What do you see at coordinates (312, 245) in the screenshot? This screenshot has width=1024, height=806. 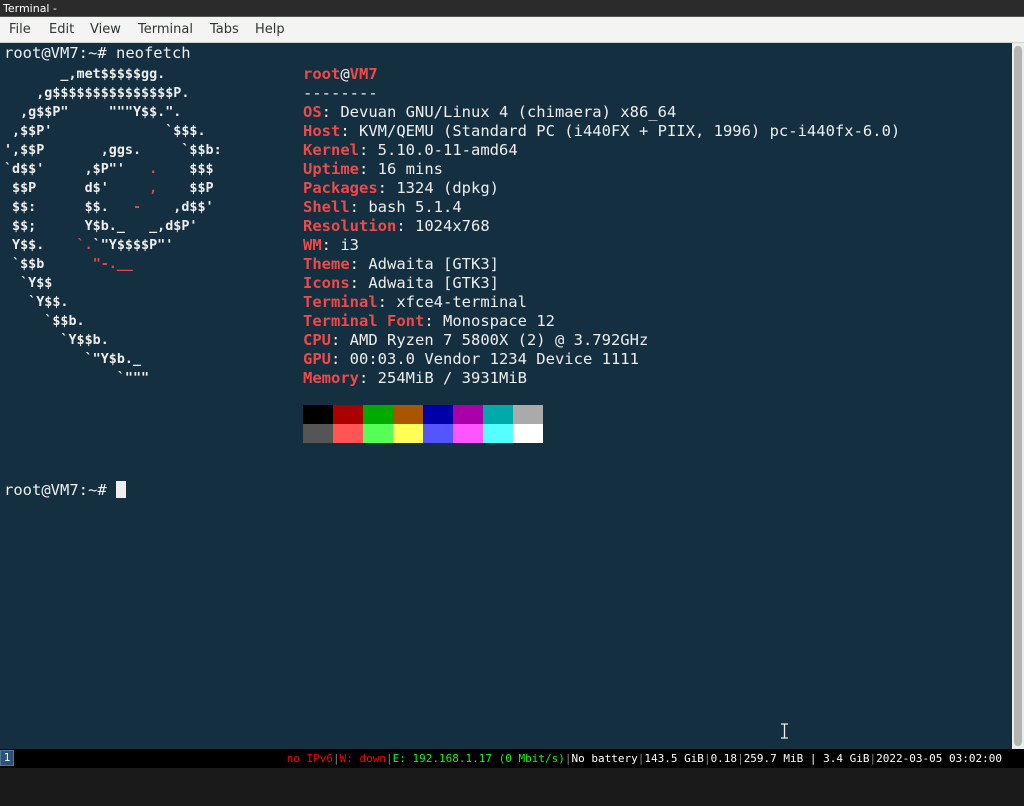 I see `info-key: WM` at bounding box center [312, 245].